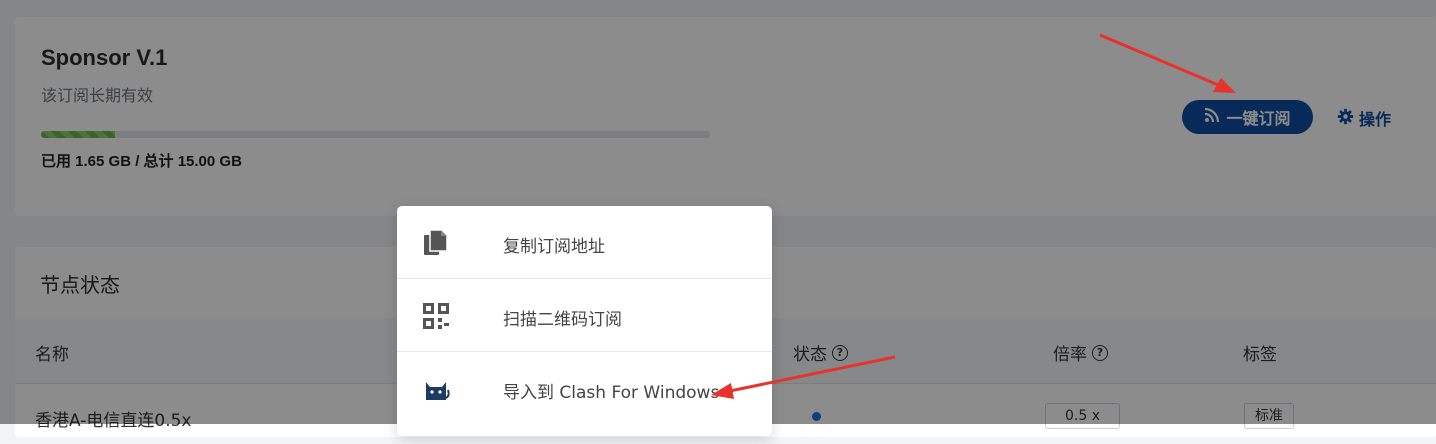  I want to click on menu-item-copy-subscription-url: 复制订阅地址, so click(584, 242).